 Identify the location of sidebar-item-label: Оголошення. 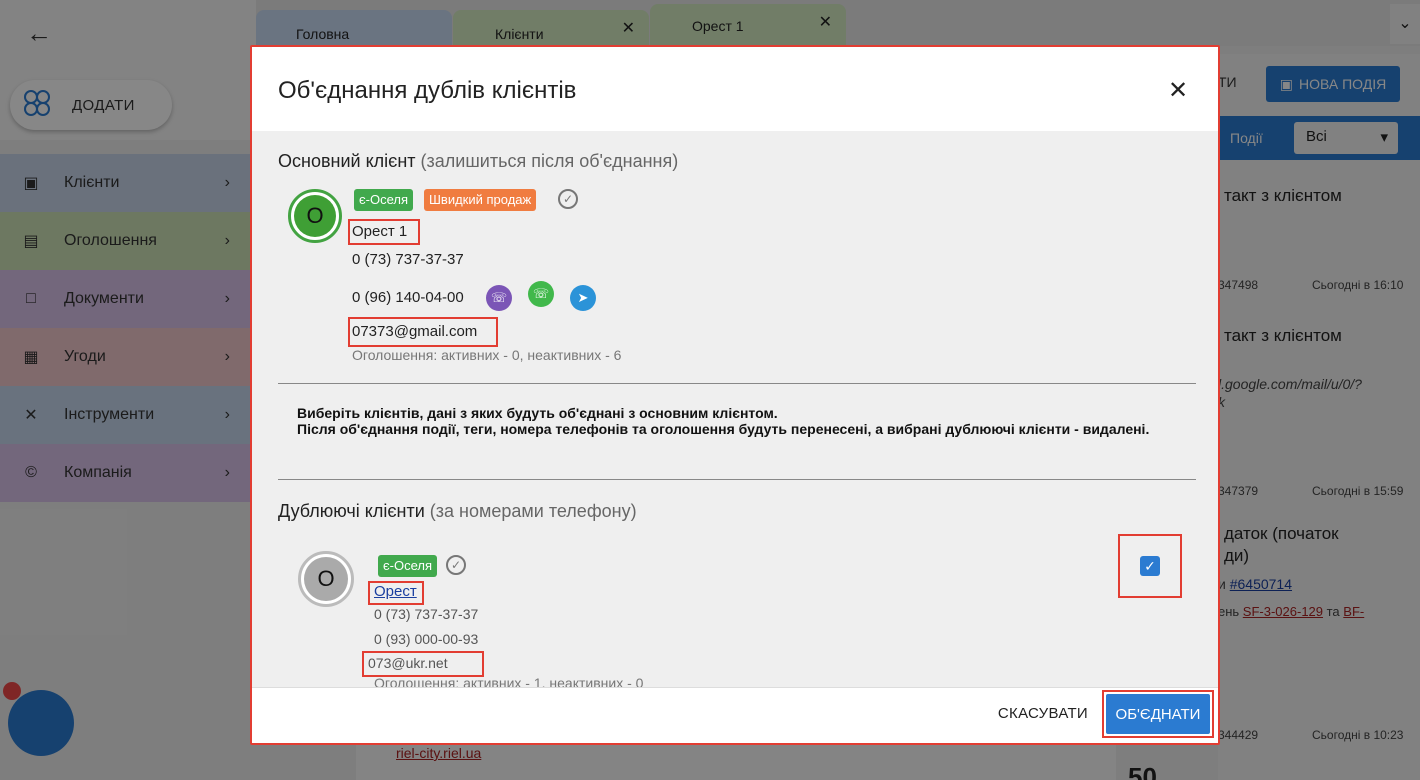
(110, 240).